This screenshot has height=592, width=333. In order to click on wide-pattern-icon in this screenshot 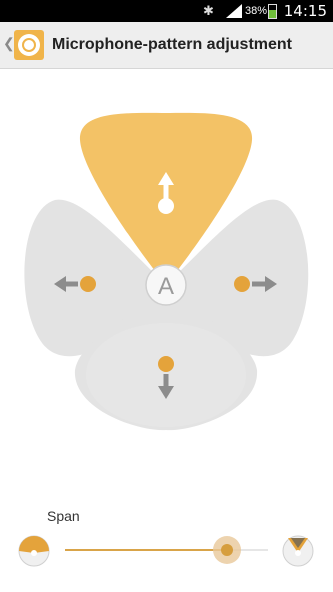, I will do `click(34, 553)`.